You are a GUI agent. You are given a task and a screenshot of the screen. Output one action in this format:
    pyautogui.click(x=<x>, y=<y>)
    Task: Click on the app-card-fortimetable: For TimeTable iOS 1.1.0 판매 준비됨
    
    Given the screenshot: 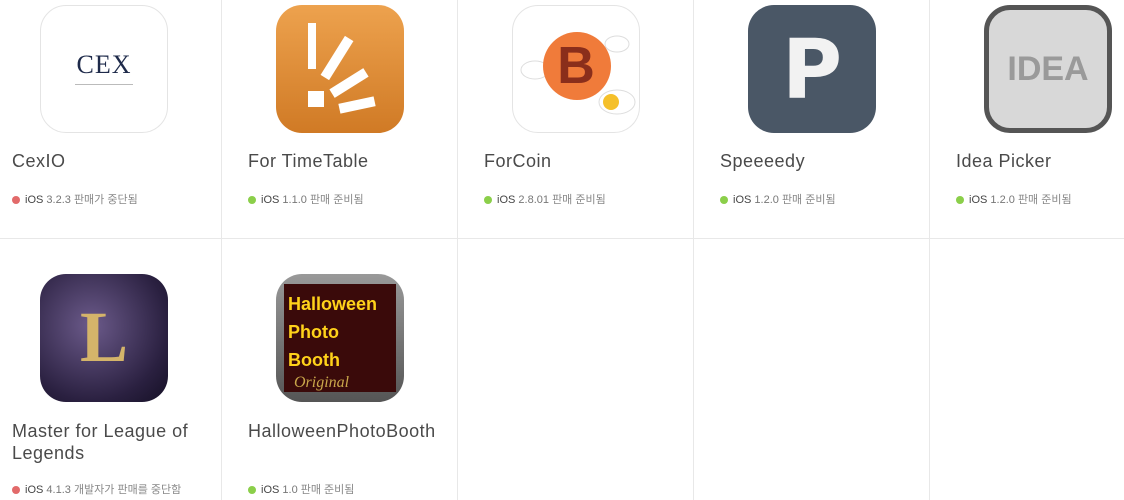 What is the action you would take?
    pyautogui.click(x=354, y=119)
    